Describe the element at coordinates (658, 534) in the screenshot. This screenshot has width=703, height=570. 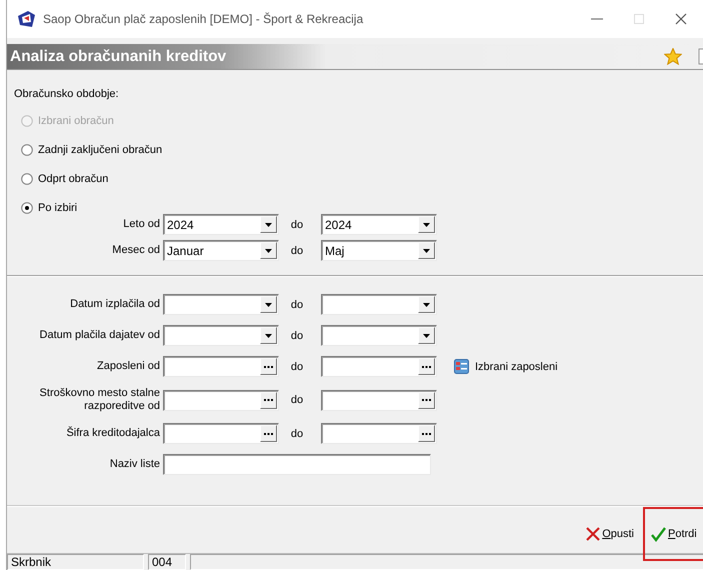
I see `check-icon` at that location.